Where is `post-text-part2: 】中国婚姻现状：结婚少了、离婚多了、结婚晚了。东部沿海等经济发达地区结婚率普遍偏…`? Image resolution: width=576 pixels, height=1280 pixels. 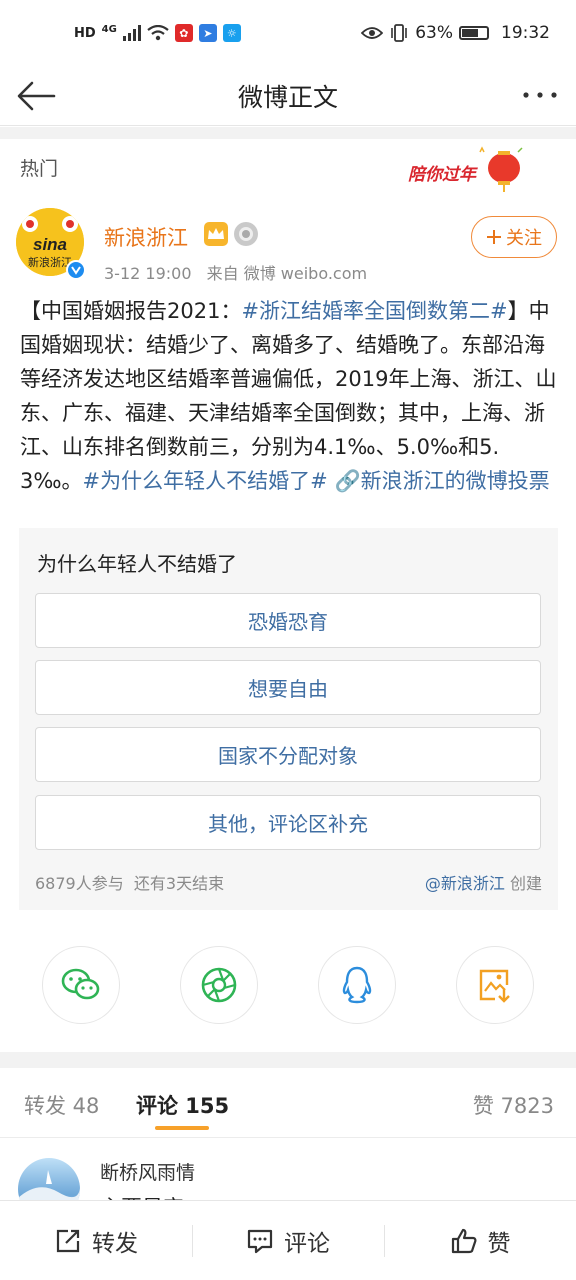 post-text-part2: 】中国婚姻现状：结婚少了、离婚多了、结婚晚了。东部沿海等经济发达地区结婚率普遍偏… is located at coordinates (288, 396).